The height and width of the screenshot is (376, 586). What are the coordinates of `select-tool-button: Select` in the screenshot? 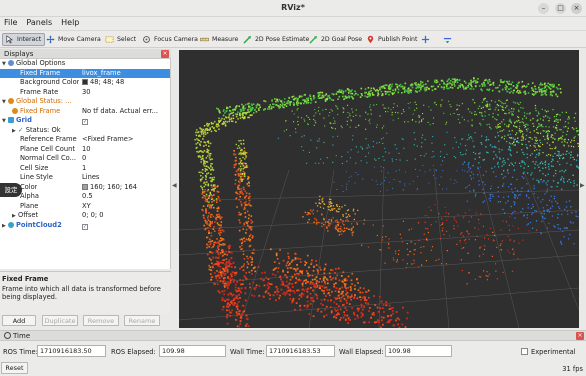 It's located at (121, 39).